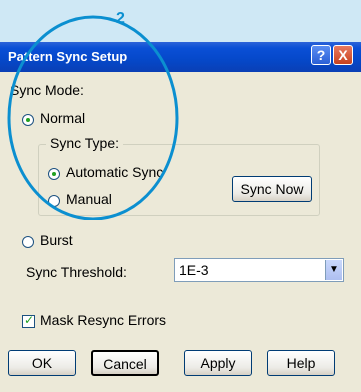 The image size is (361, 392). Describe the element at coordinates (28, 320) in the screenshot. I see `mask-resync-checkbox` at that location.